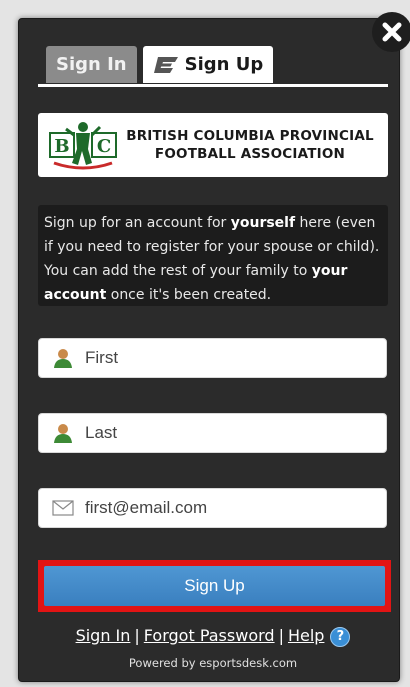 The width and height of the screenshot is (410, 687). Describe the element at coordinates (306, 635) in the screenshot. I see `help-link: Help` at that location.